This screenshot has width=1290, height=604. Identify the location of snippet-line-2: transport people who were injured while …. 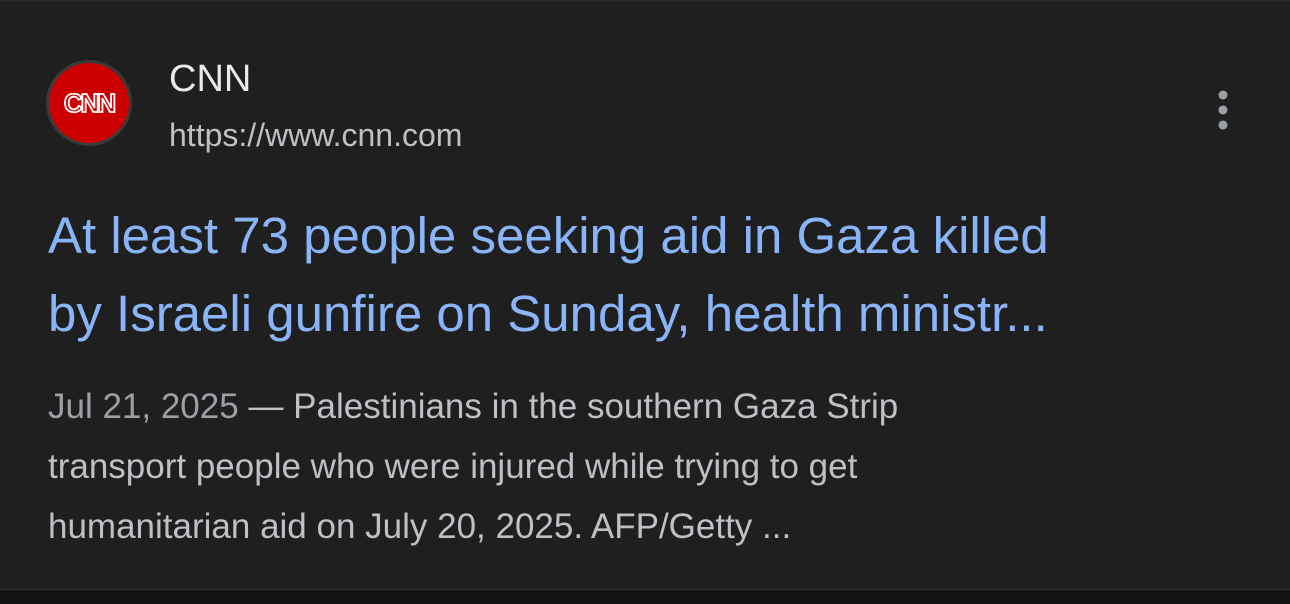
(453, 466).